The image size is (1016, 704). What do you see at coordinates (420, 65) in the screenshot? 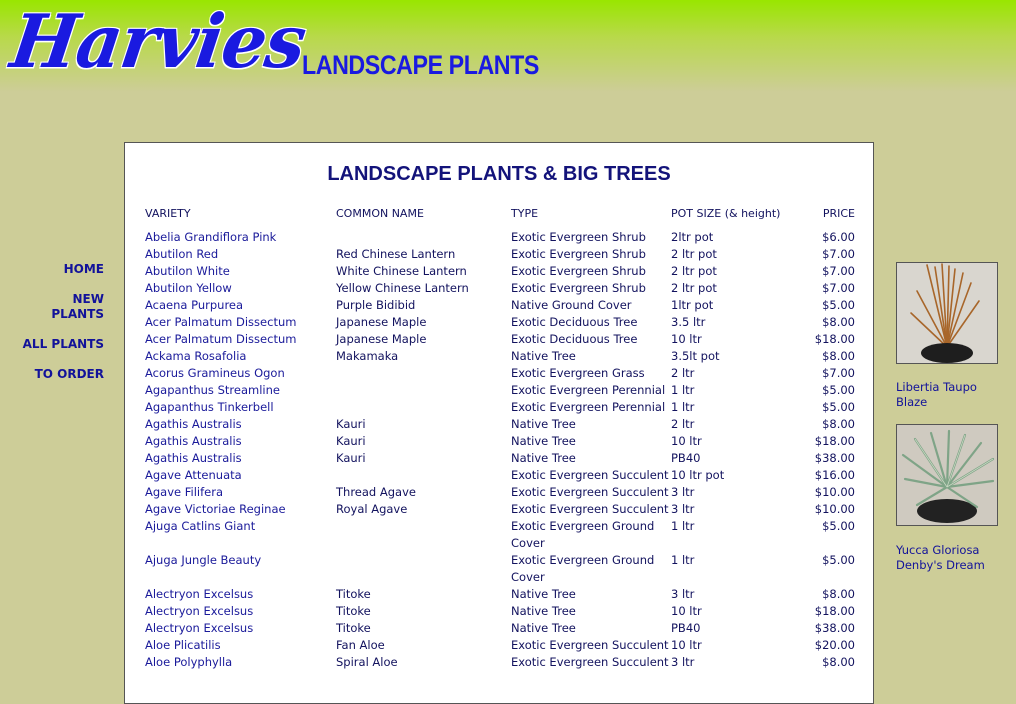
I see `site-subtitle: LANDSCAPE PLANTS` at bounding box center [420, 65].